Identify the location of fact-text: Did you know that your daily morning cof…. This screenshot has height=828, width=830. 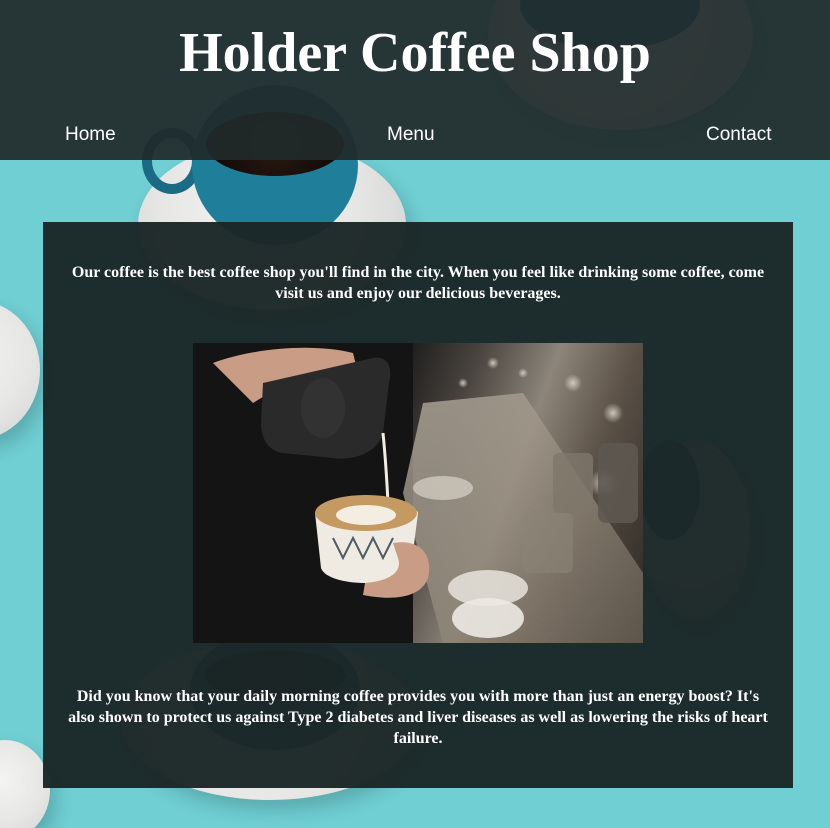
(418, 717).